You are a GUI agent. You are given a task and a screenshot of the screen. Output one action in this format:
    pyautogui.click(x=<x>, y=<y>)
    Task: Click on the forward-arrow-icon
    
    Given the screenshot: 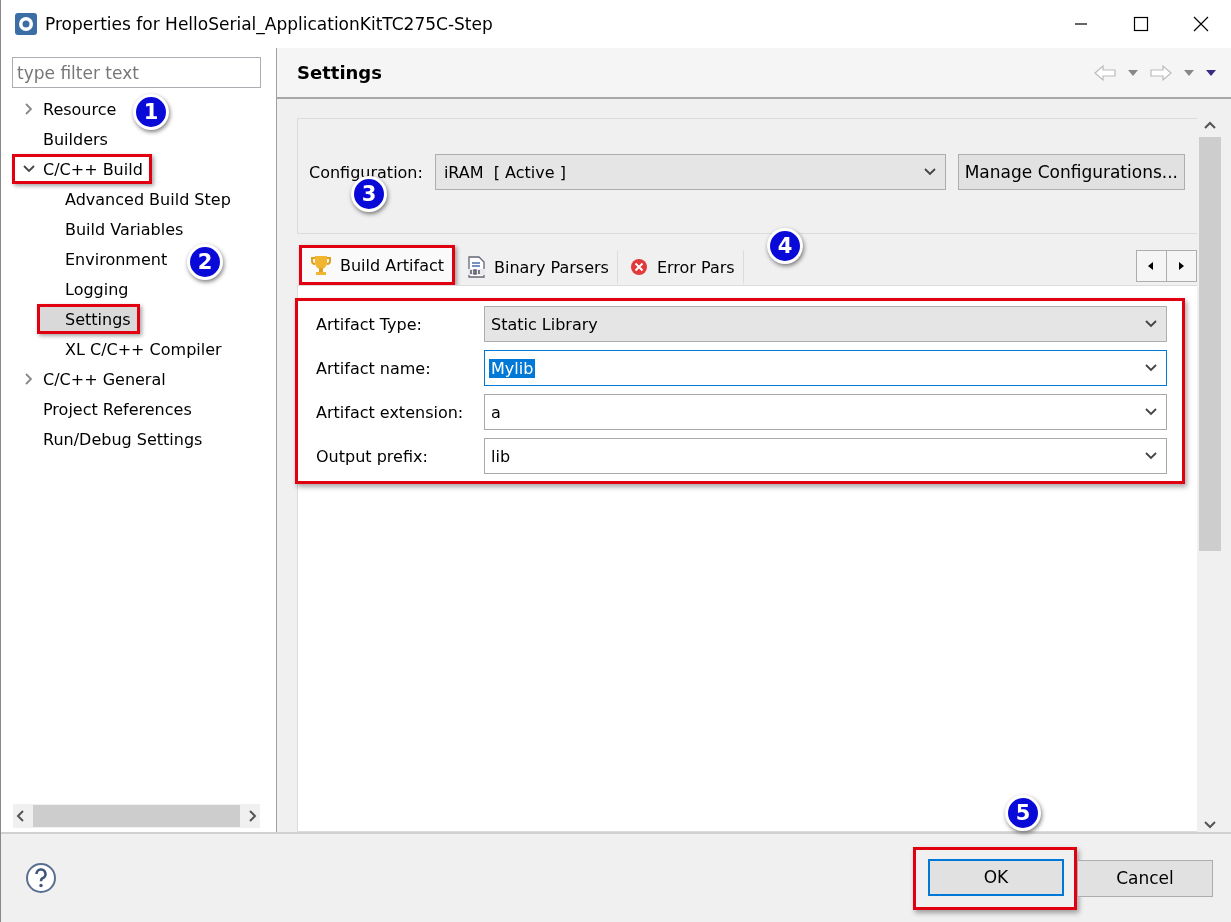 What is the action you would take?
    pyautogui.click(x=1161, y=72)
    